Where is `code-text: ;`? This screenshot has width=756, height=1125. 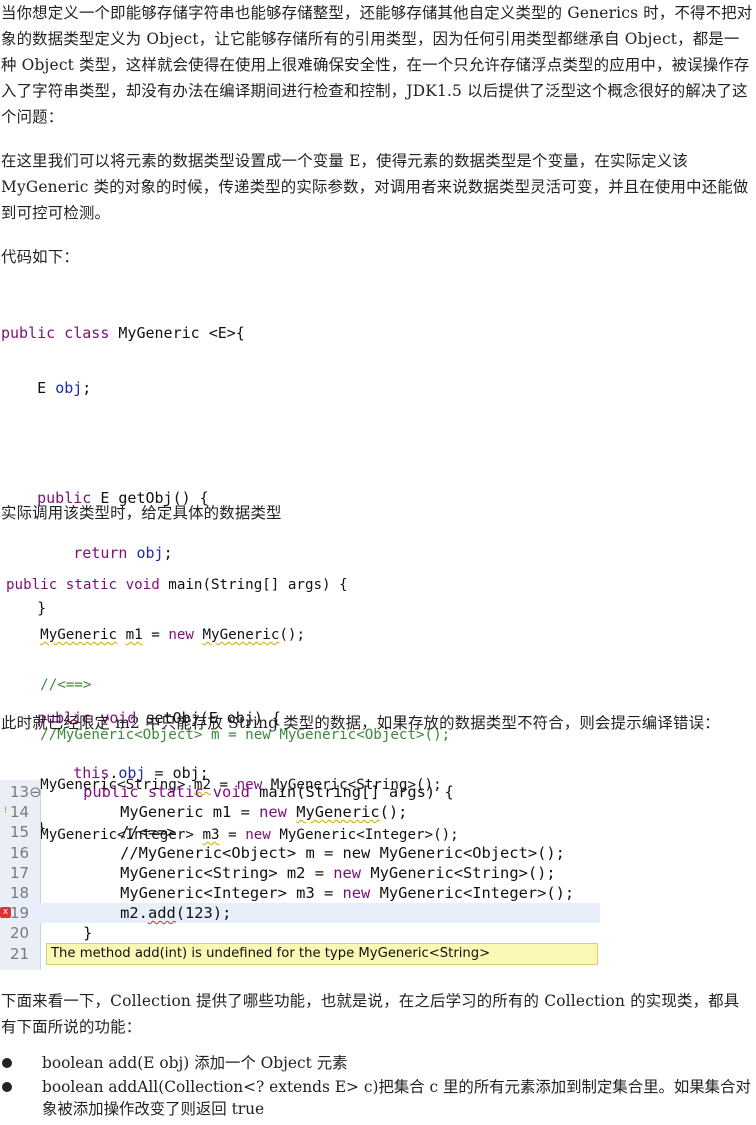
code-text: ; is located at coordinates (87, 388).